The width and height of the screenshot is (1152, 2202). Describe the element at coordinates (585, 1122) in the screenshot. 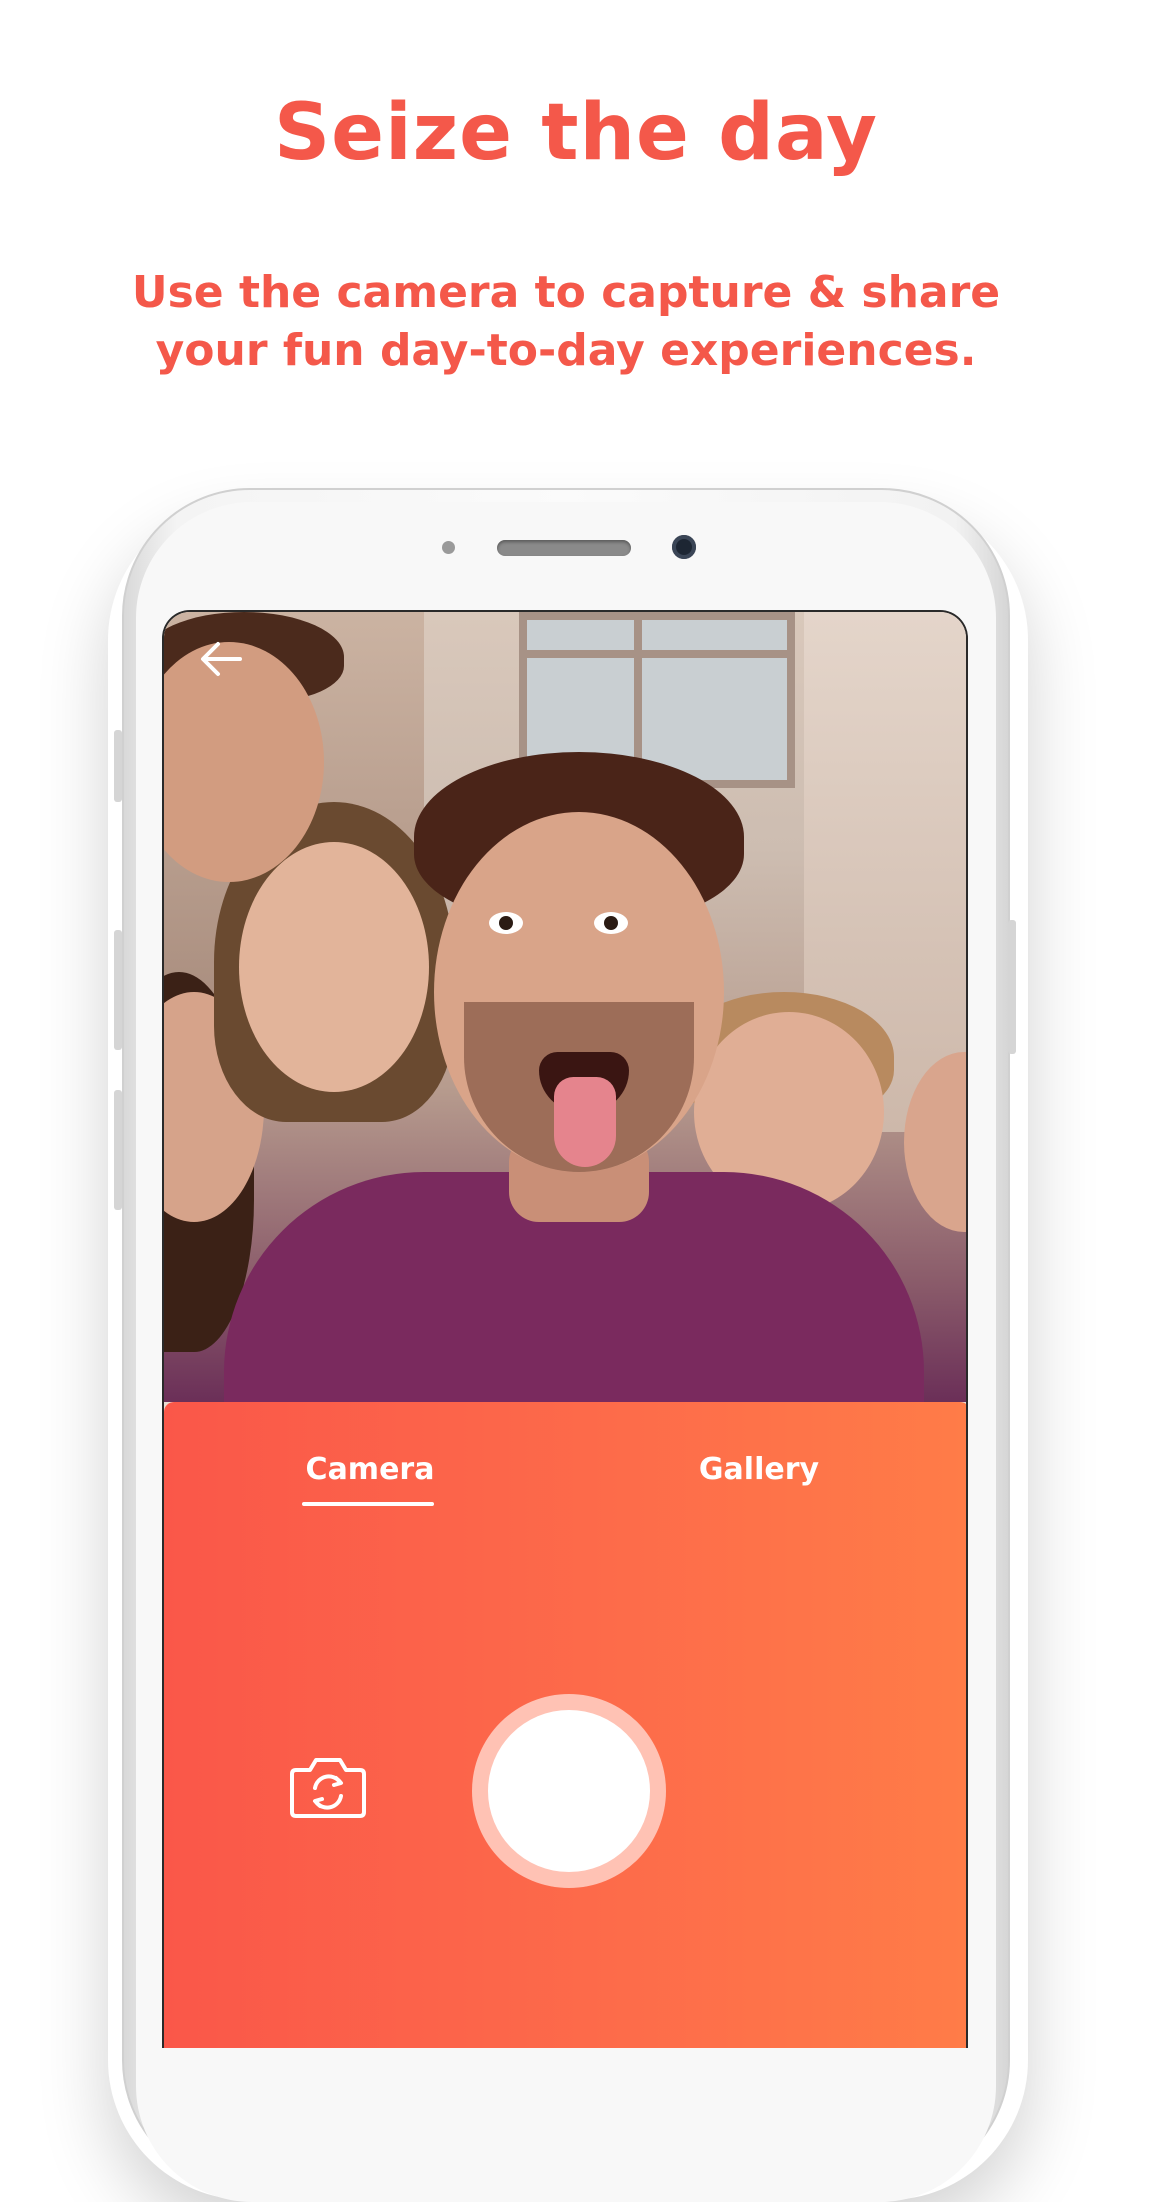

I see `subject-tongue` at that location.